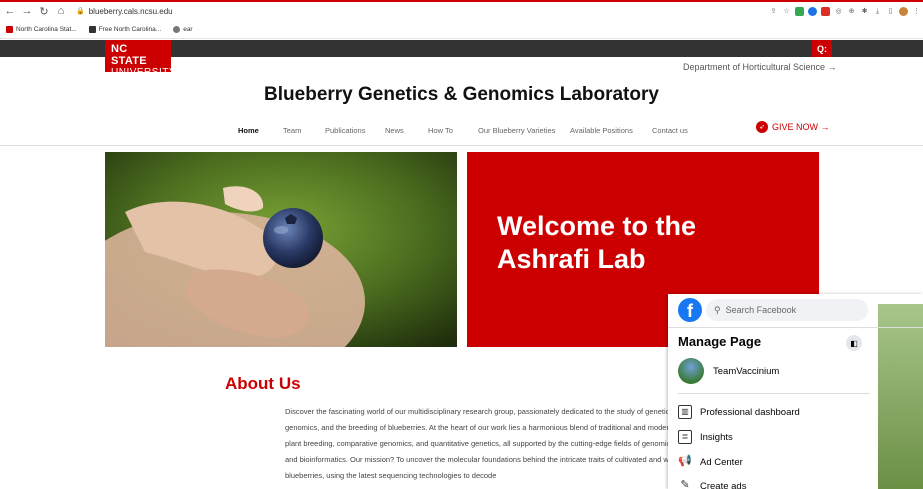 Image resolution: width=923 pixels, height=489 pixels. I want to click on heart-hand-icon: ➶, so click(762, 127).